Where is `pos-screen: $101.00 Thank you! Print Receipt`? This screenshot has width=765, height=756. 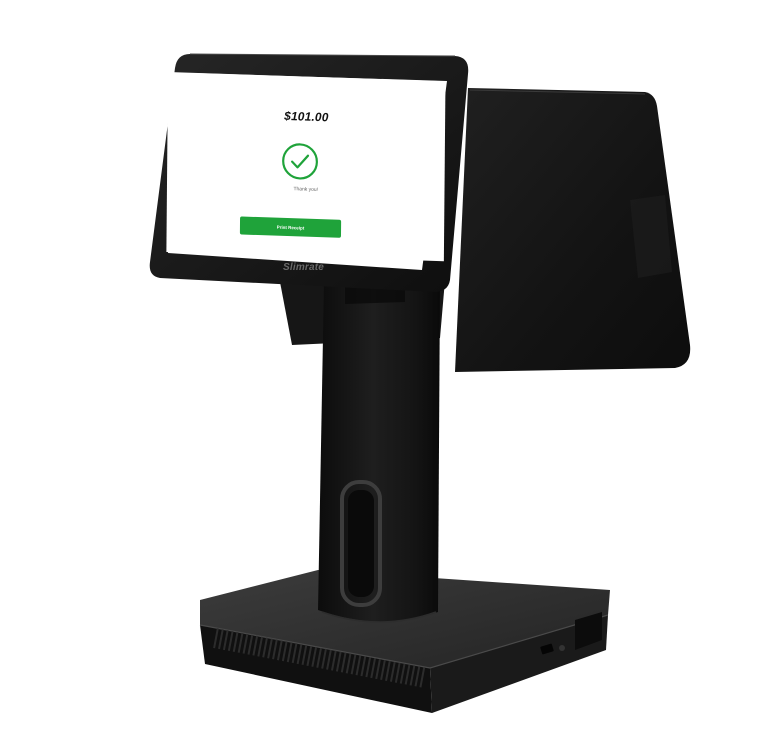 pos-screen: $101.00 Thank you! Print Receipt is located at coordinates (306, 167).